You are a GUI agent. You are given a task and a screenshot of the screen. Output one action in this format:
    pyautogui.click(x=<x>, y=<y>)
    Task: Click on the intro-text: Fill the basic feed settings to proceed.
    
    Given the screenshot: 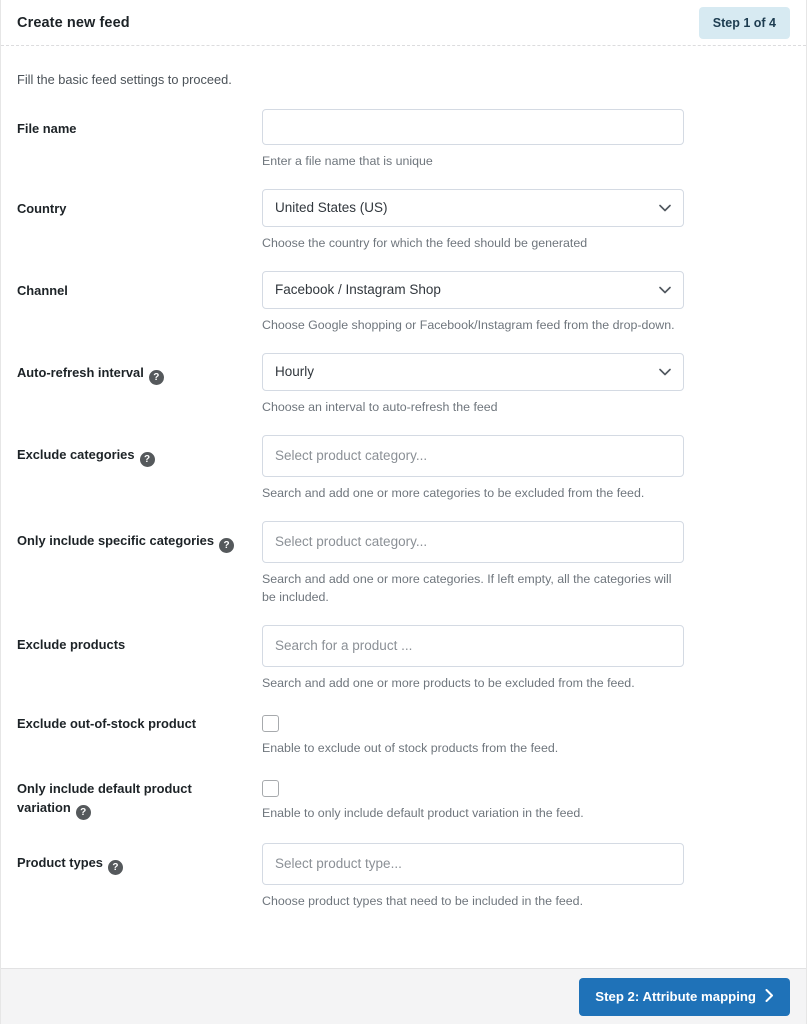 What is the action you would take?
    pyautogui.click(x=124, y=79)
    